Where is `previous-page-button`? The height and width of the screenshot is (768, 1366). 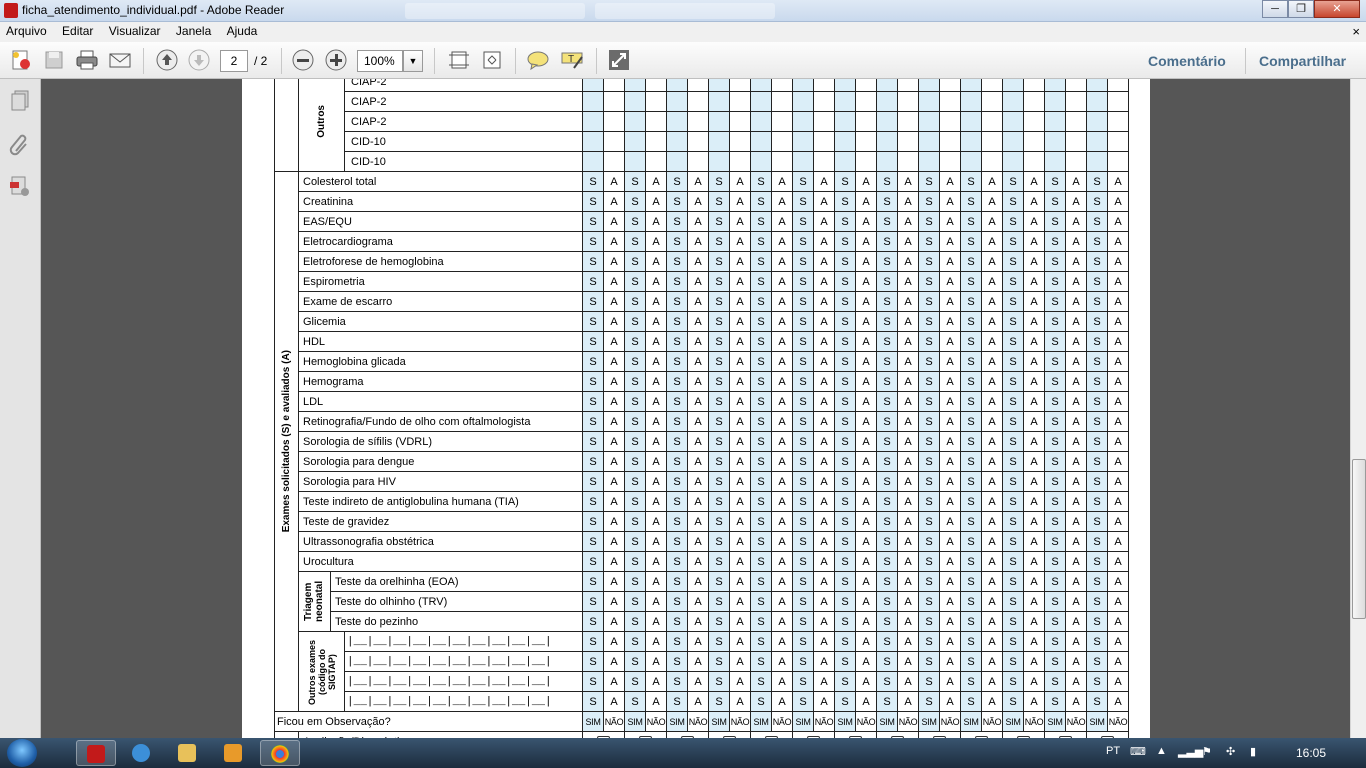 previous-page-button is located at coordinates (167, 60).